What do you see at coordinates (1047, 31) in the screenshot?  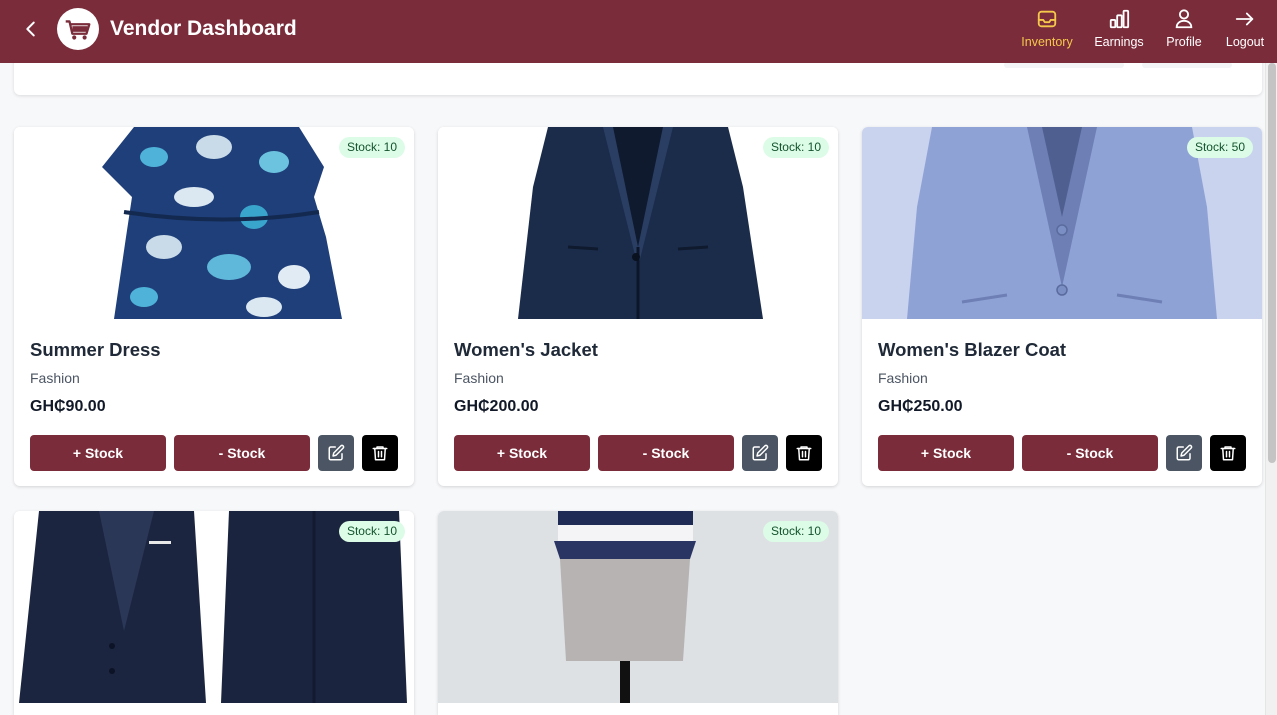 I see `nav-inventory: Inventory` at bounding box center [1047, 31].